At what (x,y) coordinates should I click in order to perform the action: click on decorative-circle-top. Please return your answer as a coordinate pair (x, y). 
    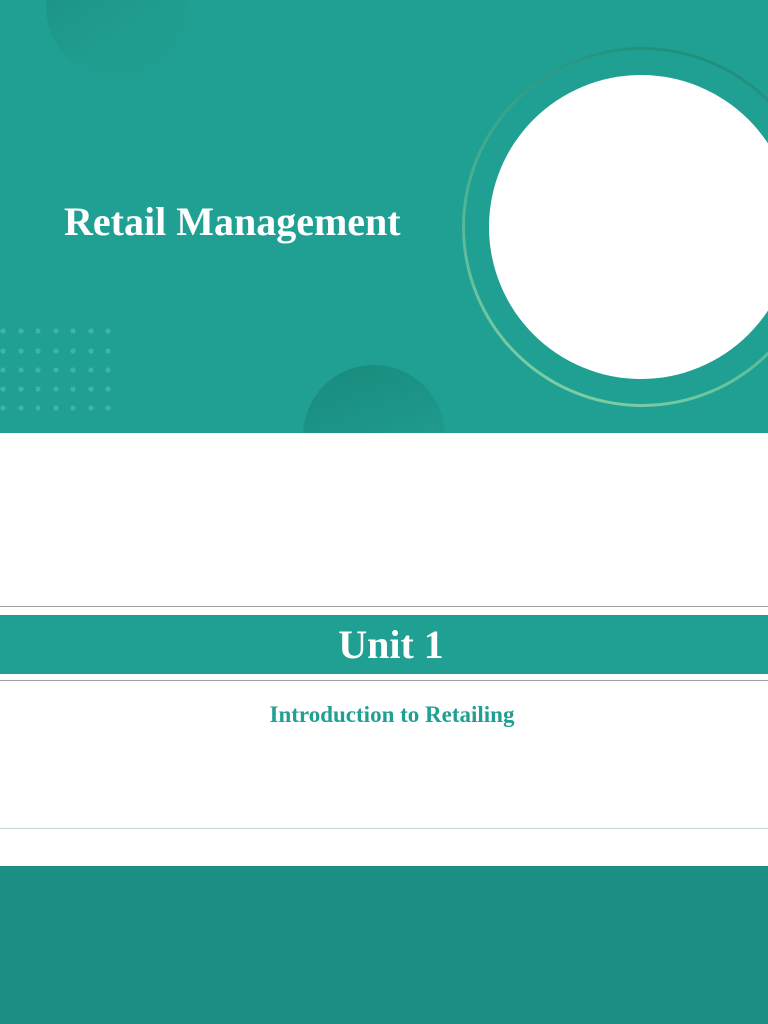
    Looking at the image, I should click on (117, 39).